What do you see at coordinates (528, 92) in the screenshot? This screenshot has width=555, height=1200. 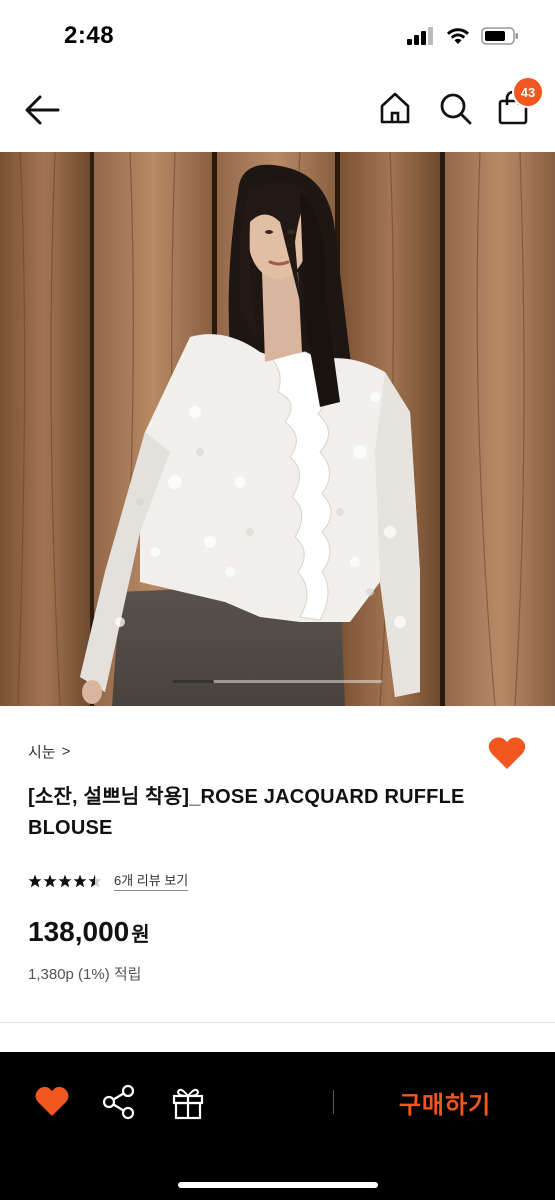 I see `cart-count-badge: 43` at bounding box center [528, 92].